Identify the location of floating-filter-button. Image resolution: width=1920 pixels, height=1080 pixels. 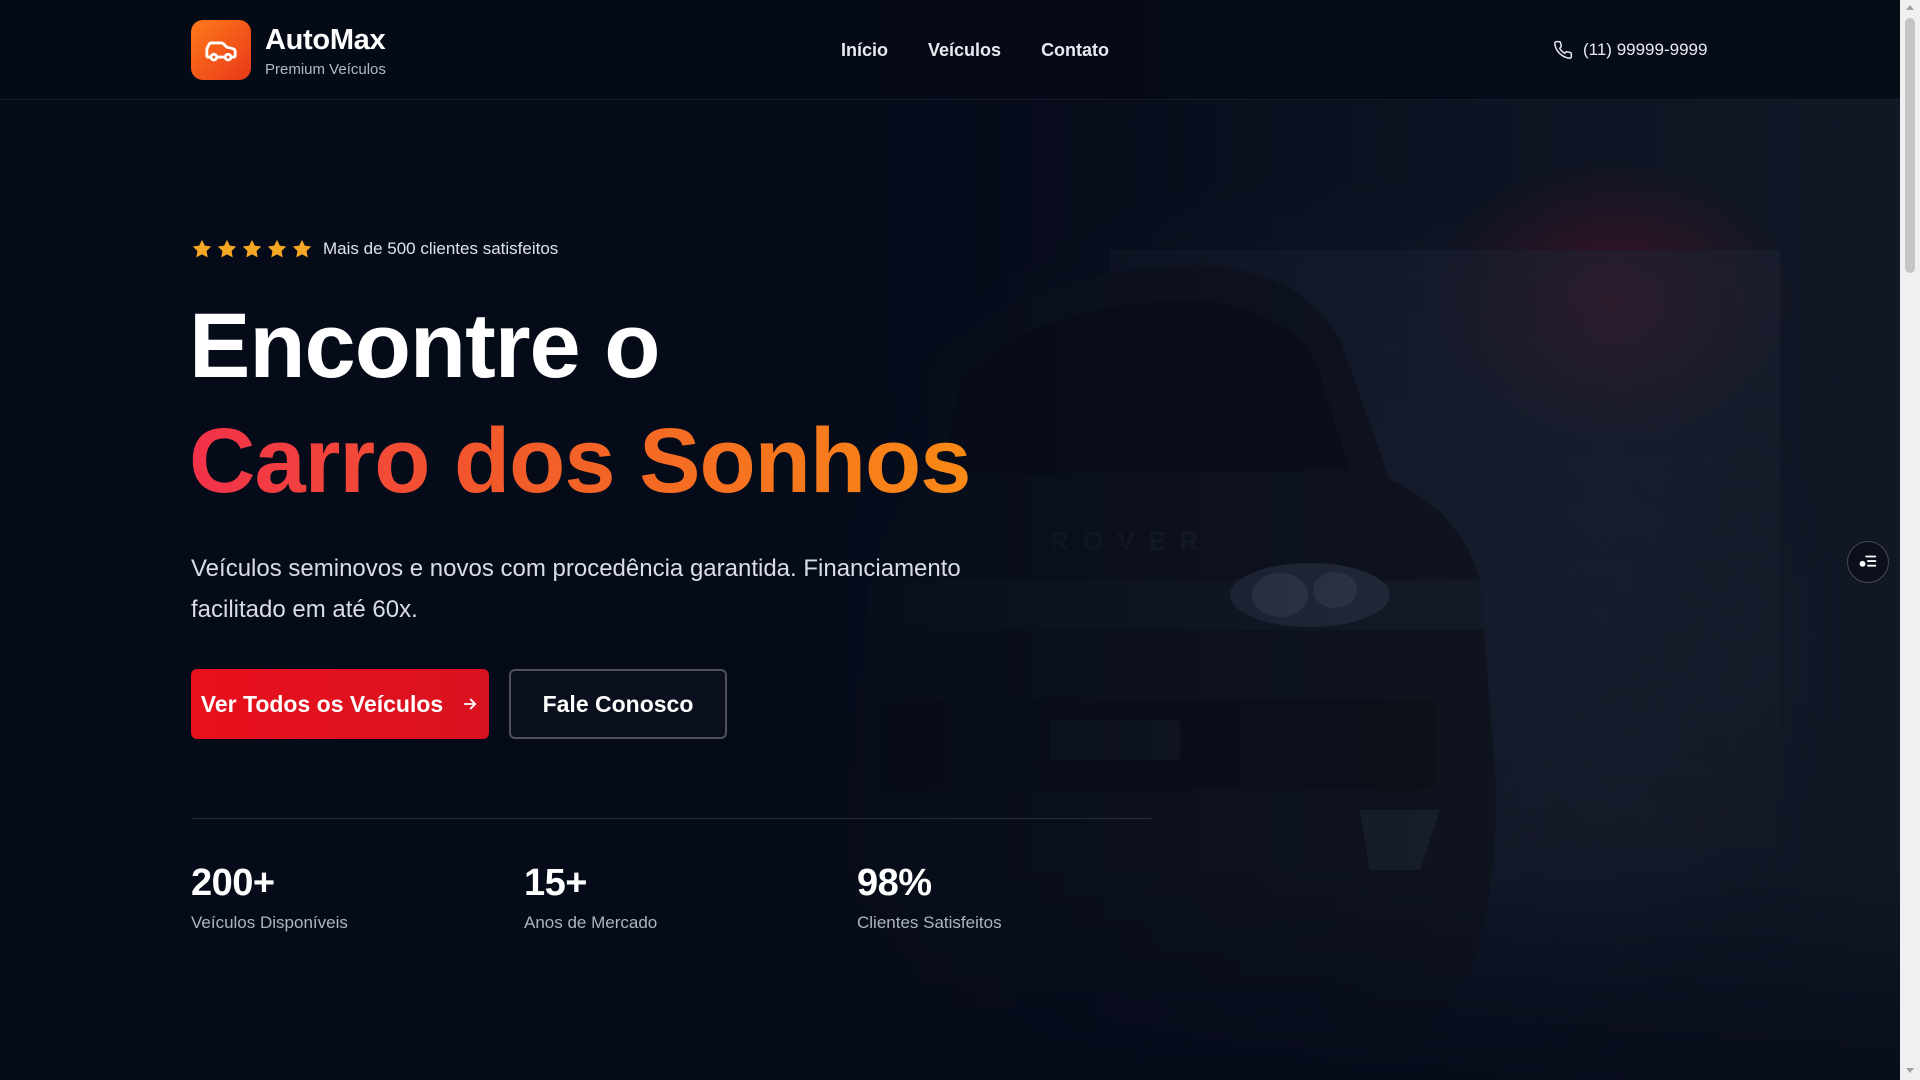
(1868, 562).